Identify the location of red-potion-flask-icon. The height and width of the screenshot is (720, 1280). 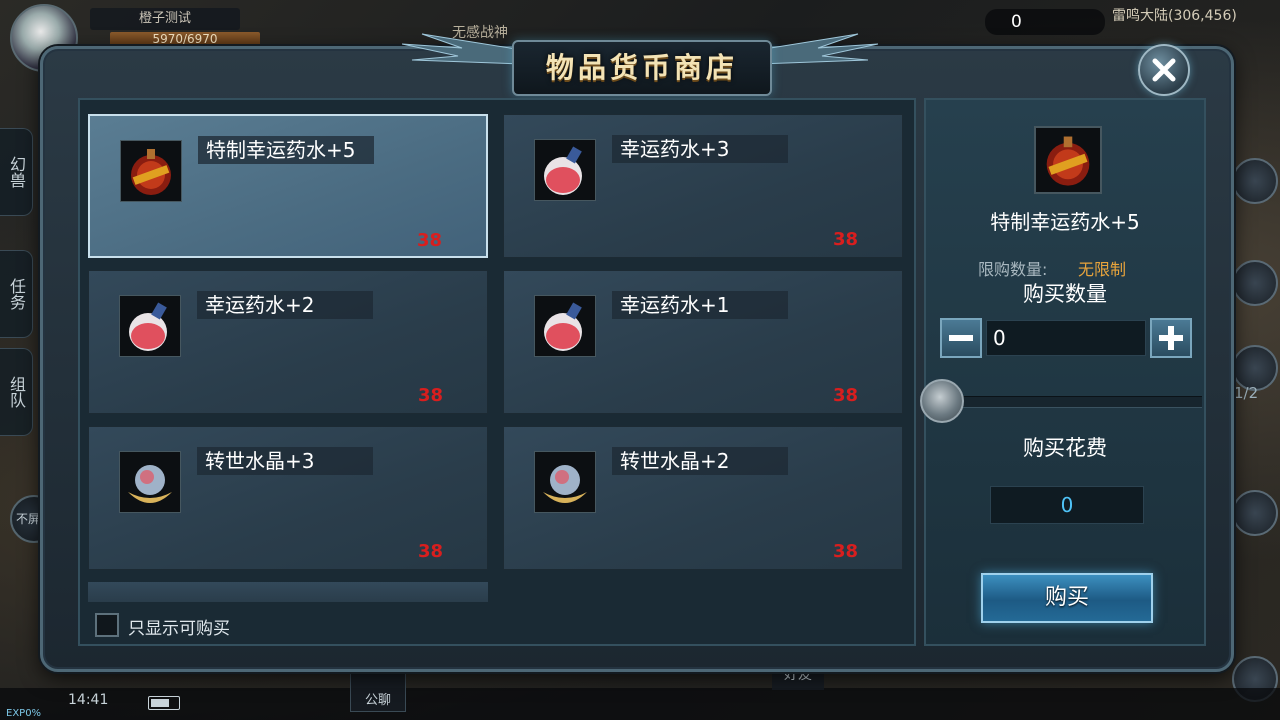
(151, 171).